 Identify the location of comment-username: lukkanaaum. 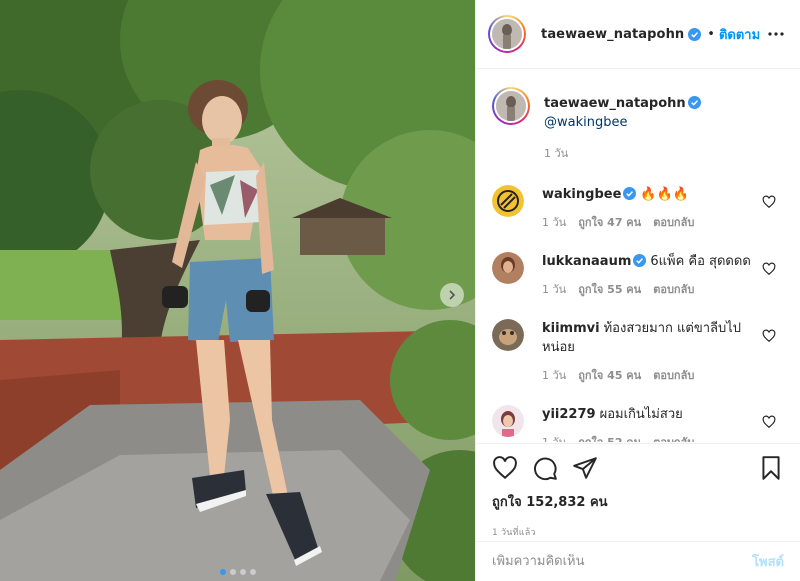
(586, 261).